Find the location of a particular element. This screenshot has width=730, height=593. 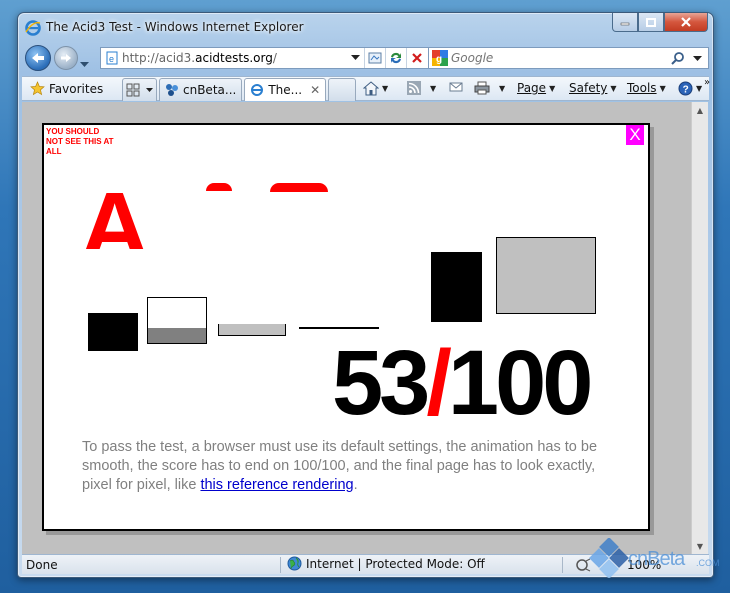

search-box: g is located at coordinates (568, 58).